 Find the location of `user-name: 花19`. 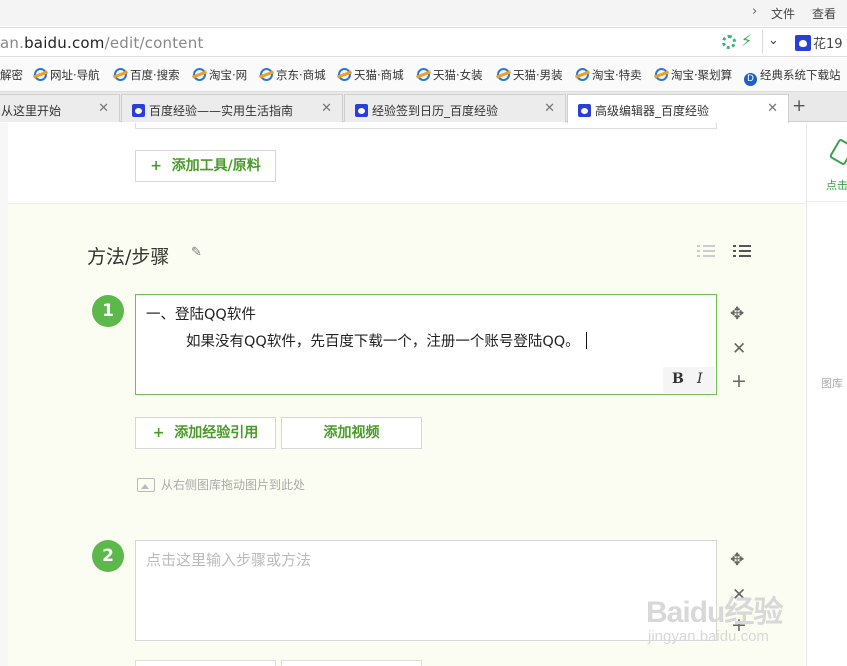

user-name: 花19 is located at coordinates (828, 42).